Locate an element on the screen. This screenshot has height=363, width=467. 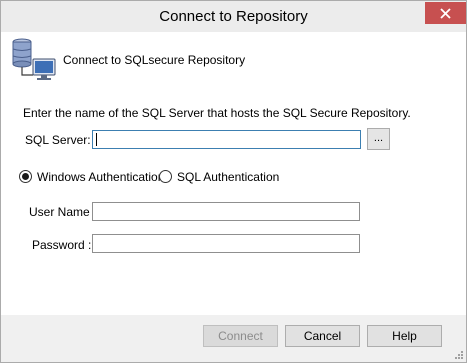
user-name-label: User Name : is located at coordinates (63, 212).